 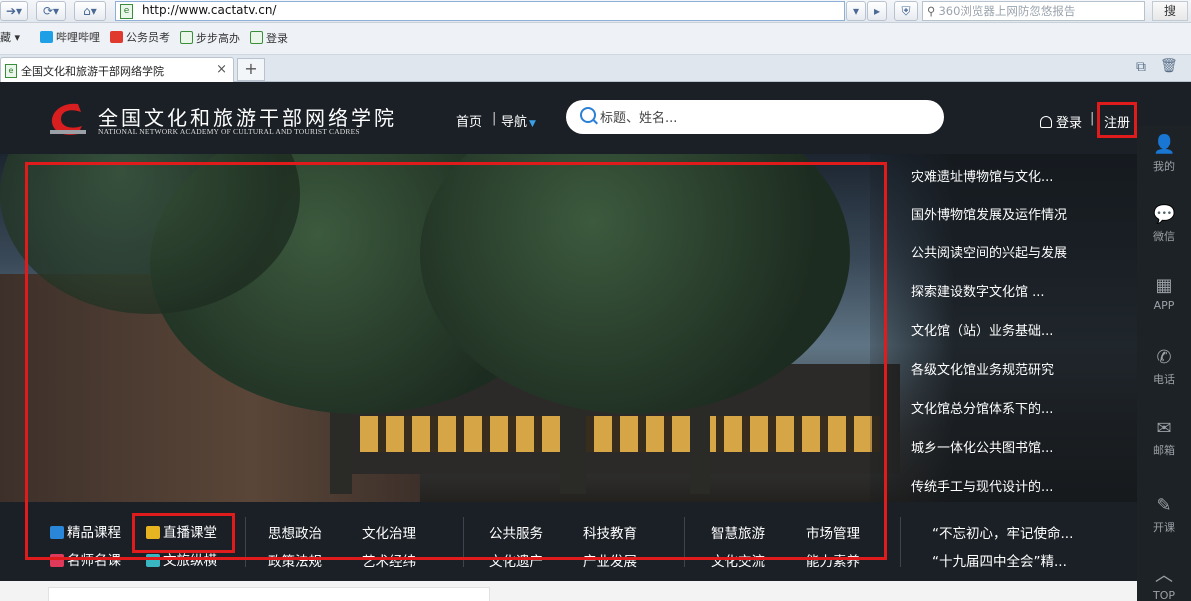 I want to click on security-button: ⛨, so click(x=906, y=11).